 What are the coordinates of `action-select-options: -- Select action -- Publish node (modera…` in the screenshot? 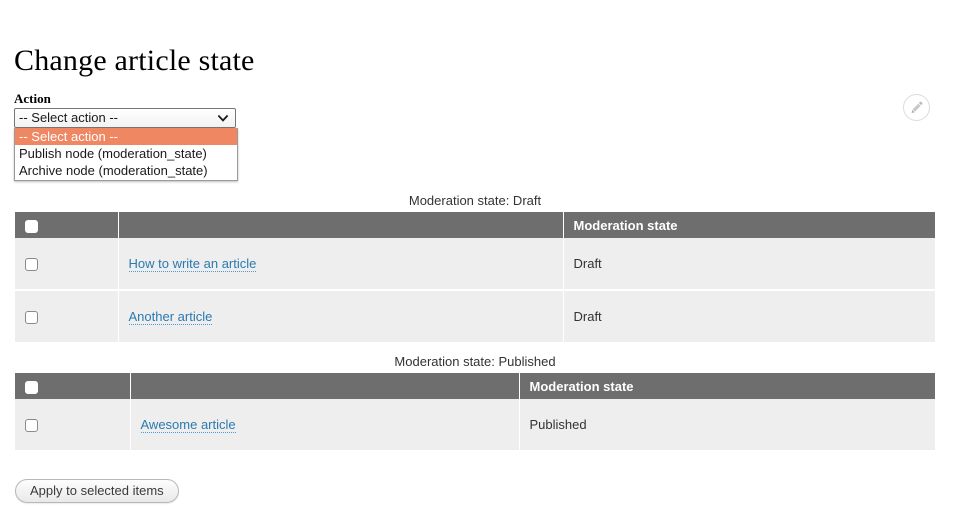 It's located at (126, 154).